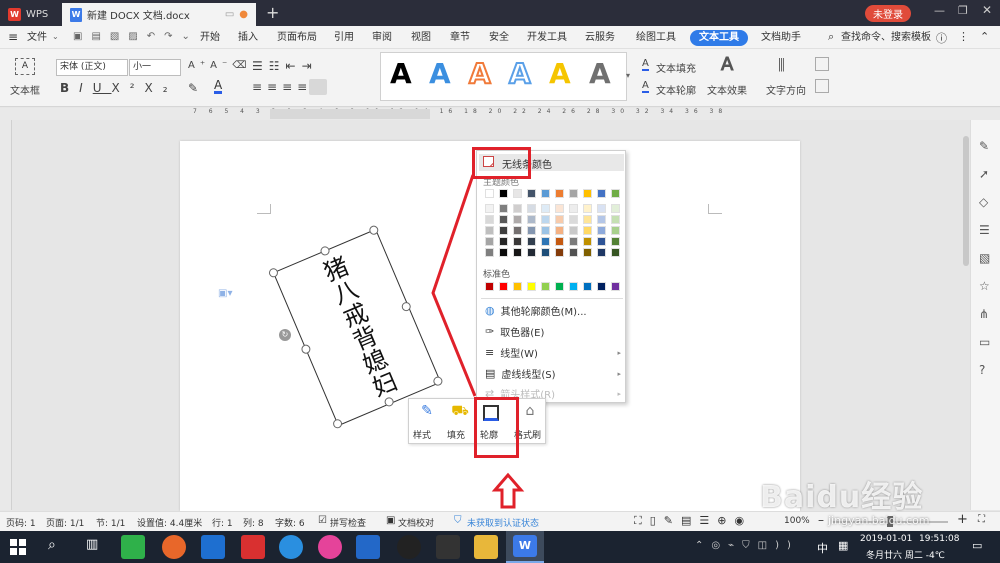 This screenshot has width=1000, height=563. Describe the element at coordinates (6, 315) in the screenshot. I see `vertical-ruler` at that location.